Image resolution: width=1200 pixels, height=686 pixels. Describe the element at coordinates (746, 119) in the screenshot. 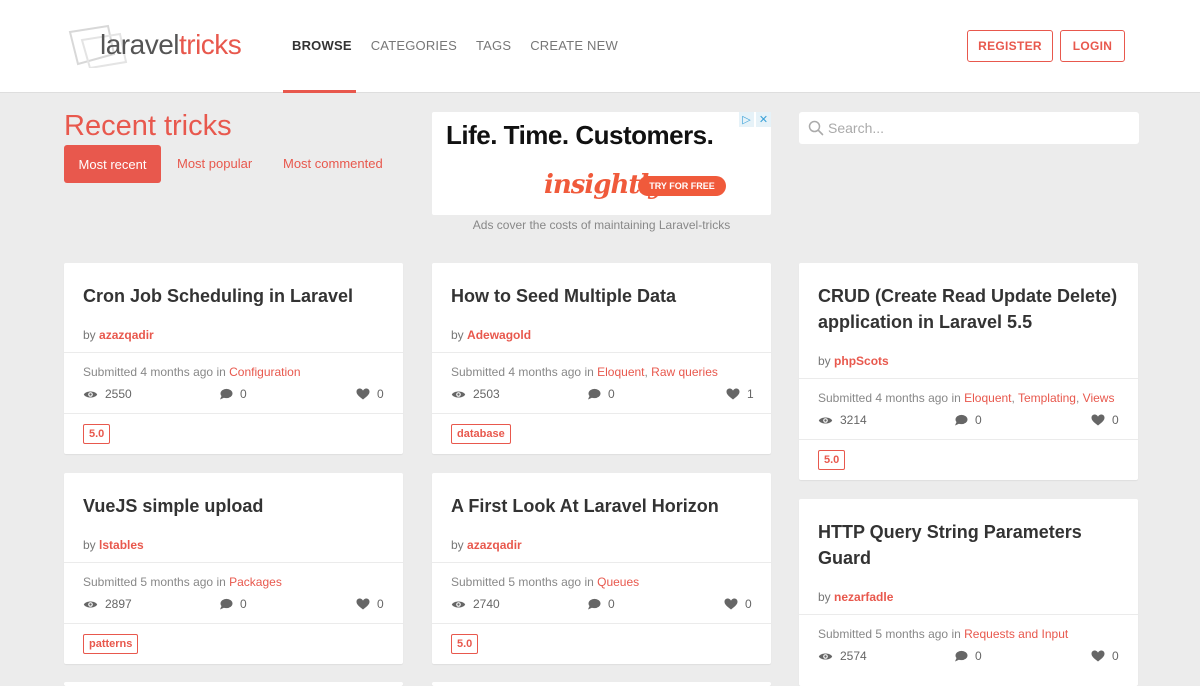

I see `ad-info-icon: ▷` at that location.